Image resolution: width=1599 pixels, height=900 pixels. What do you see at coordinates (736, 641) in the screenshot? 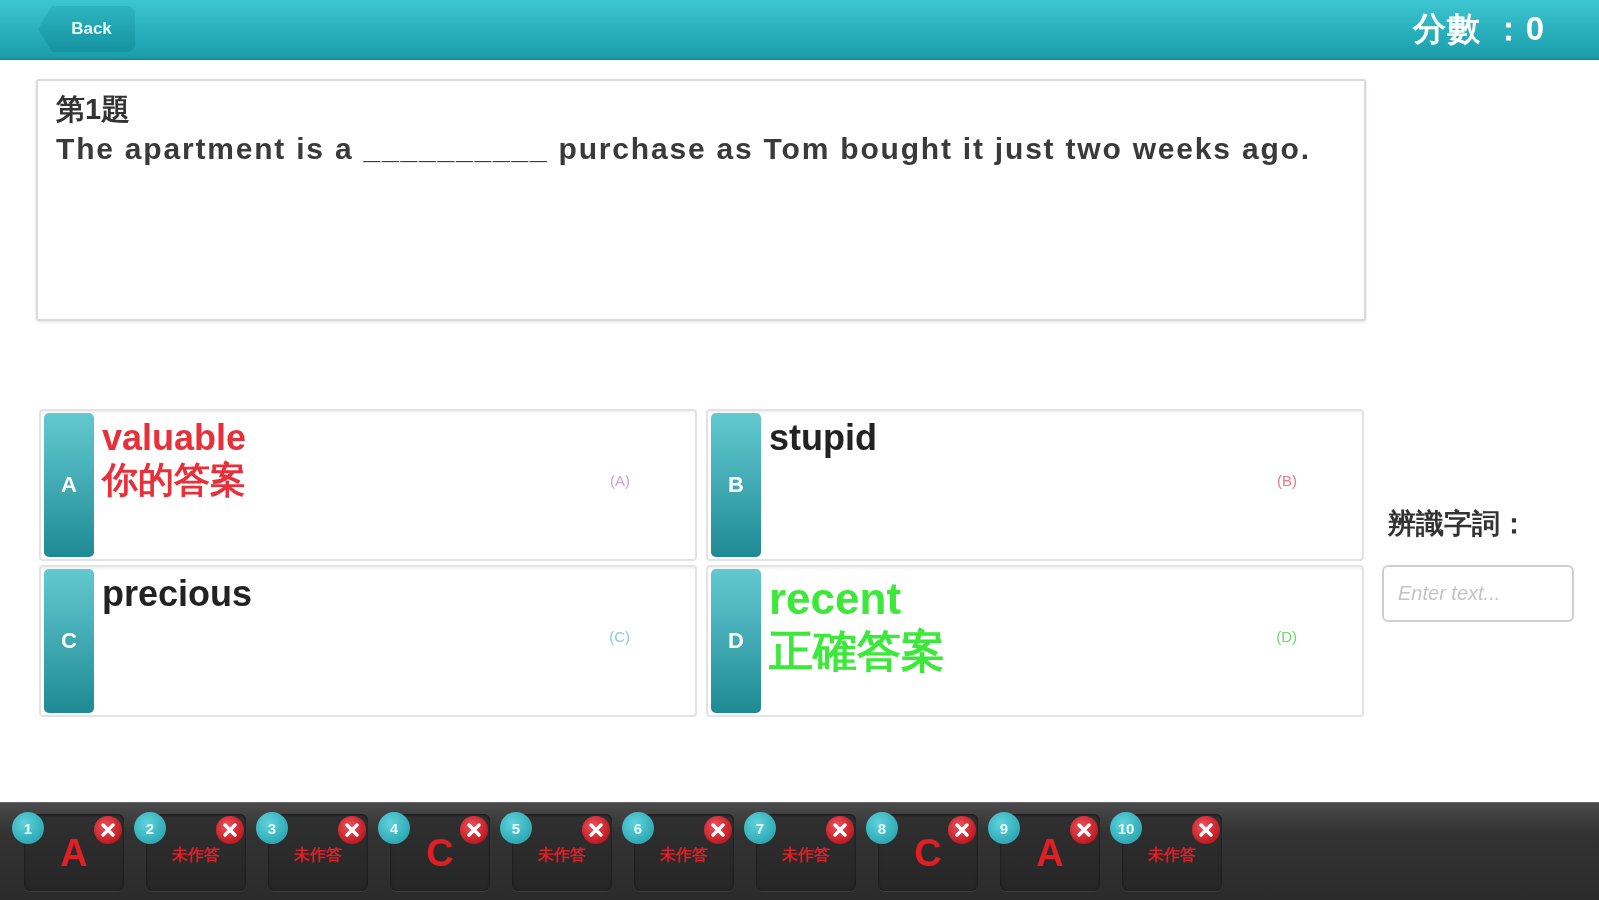
I see `option-letter-tab: D` at bounding box center [736, 641].